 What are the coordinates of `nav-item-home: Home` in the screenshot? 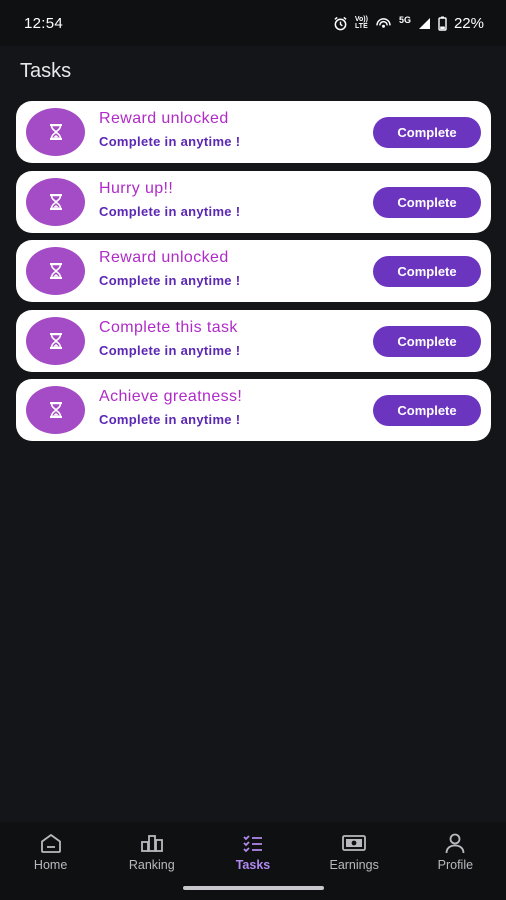 It's located at (50, 847).